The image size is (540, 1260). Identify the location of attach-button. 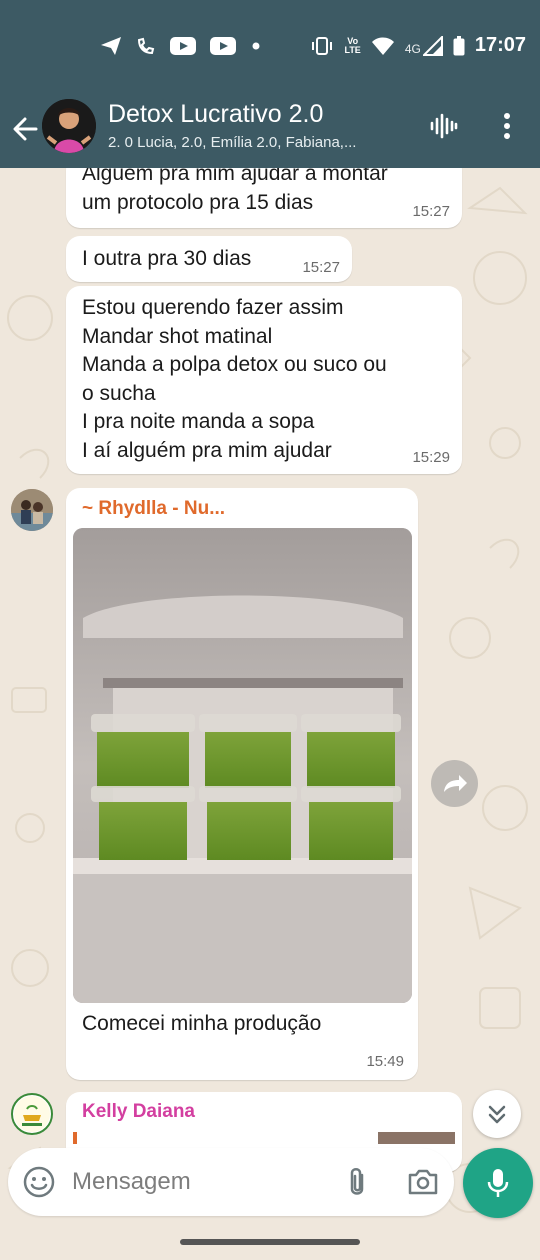
(357, 1182).